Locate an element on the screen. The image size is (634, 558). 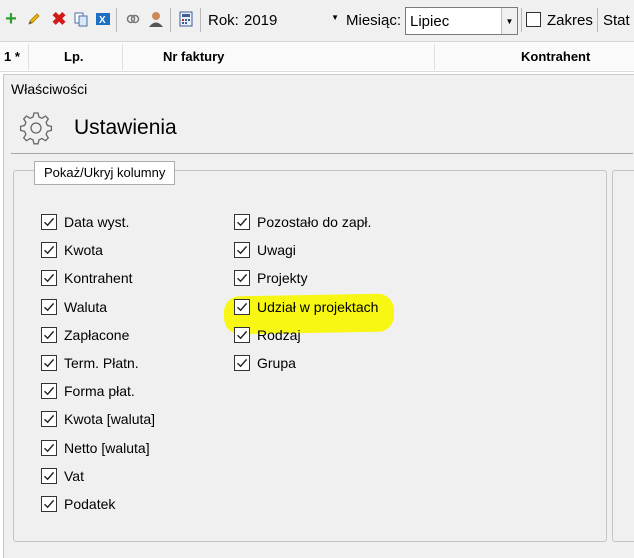
column-toggle-label: Term. Płatn. is located at coordinates (101, 363).